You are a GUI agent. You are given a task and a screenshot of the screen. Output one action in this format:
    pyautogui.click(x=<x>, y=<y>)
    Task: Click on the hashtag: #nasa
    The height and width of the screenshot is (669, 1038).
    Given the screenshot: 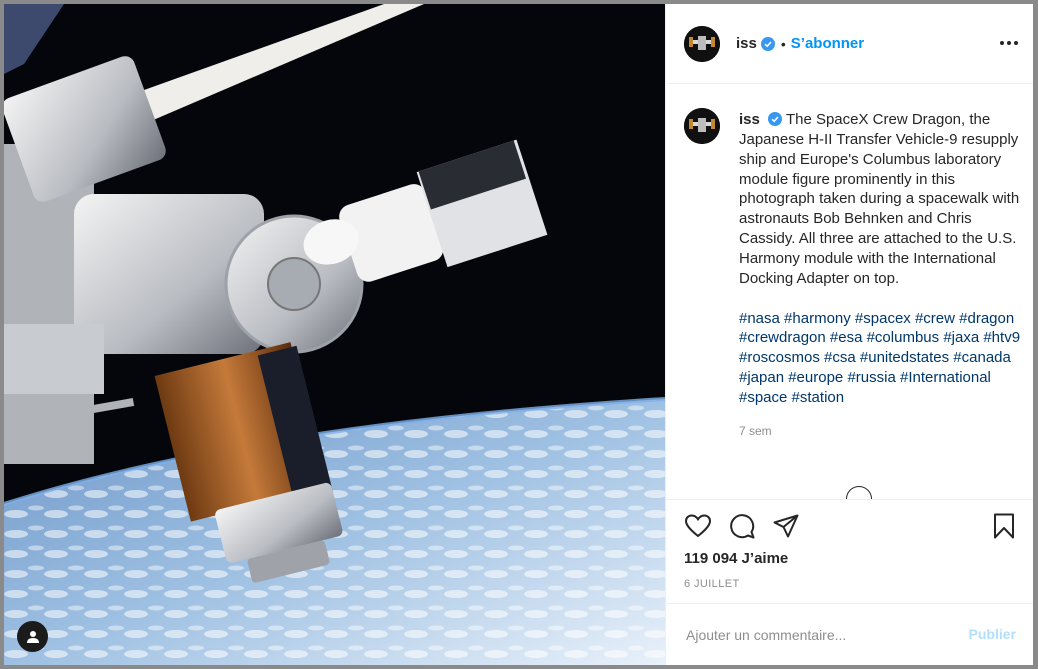 What is the action you would take?
    pyautogui.click(x=759, y=318)
    